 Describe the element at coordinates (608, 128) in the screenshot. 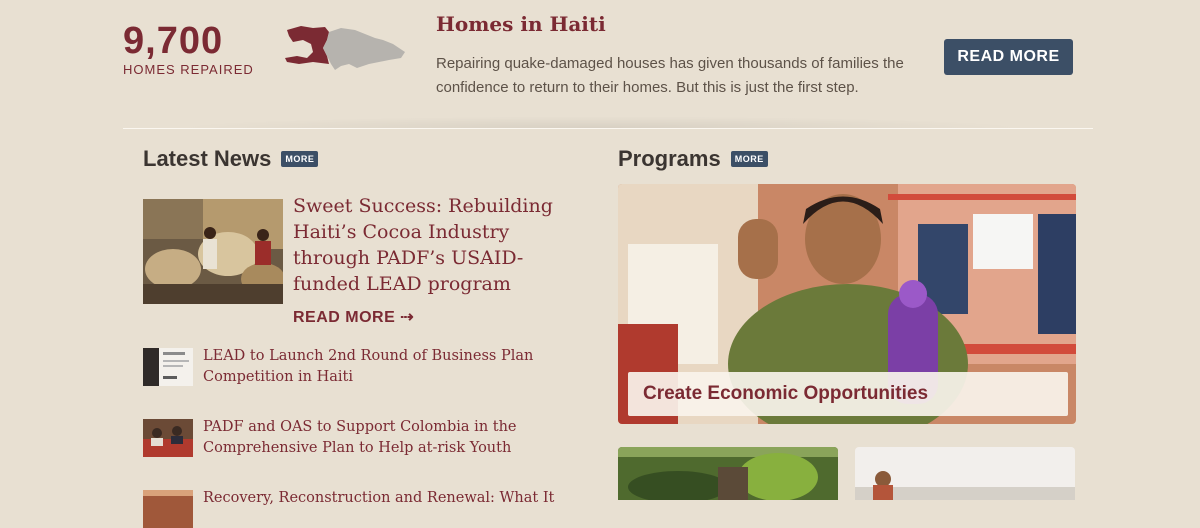

I see `section-divider` at that location.